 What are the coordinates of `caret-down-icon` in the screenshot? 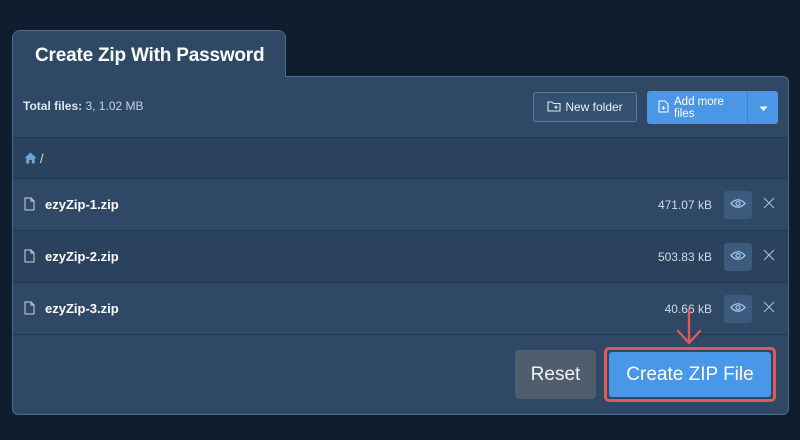 It's located at (763, 108).